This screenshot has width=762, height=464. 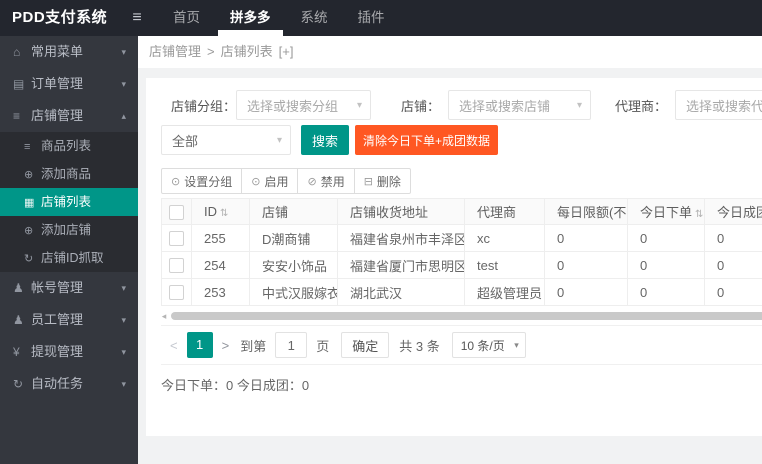 I want to click on cell-agent: test, so click(x=504, y=265).